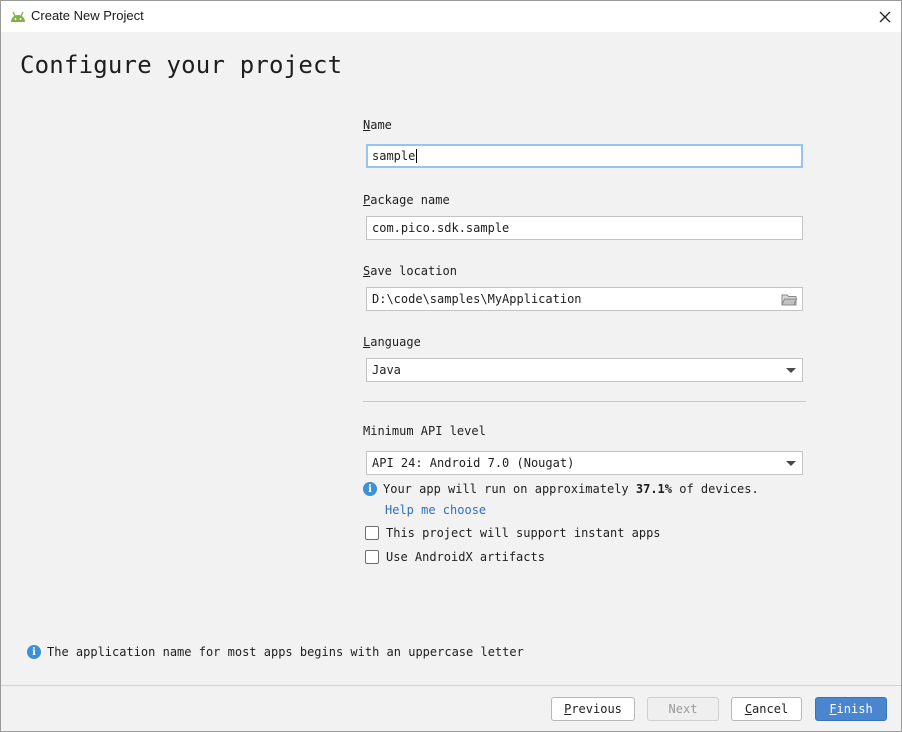  Describe the element at coordinates (181, 65) in the screenshot. I see `page-title: Configure your project` at that location.